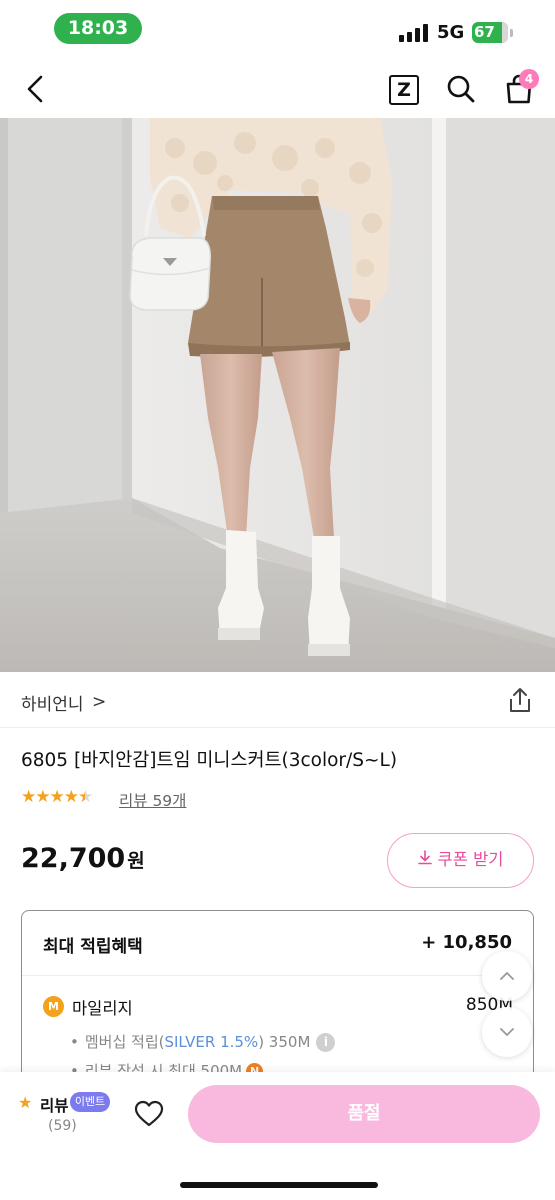 This screenshot has height=1200, width=555. I want to click on price-value: 22,700, so click(73, 858).